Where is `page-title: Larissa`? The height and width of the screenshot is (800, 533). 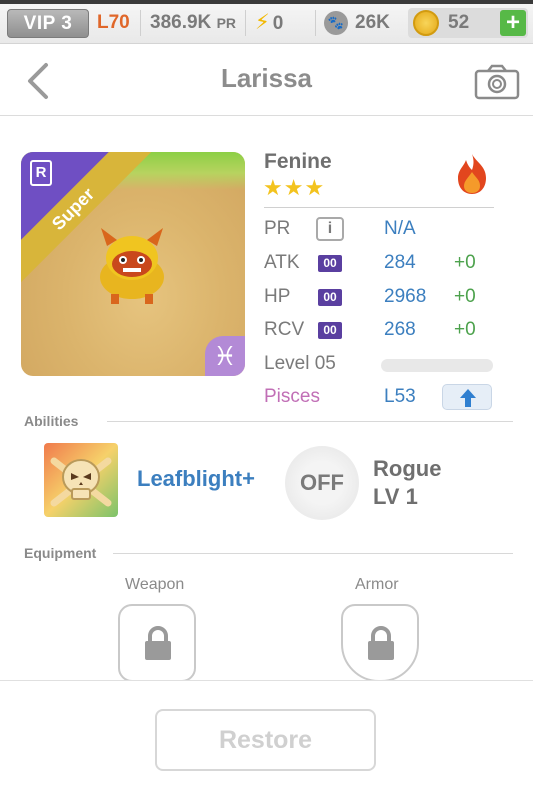 page-title: Larissa is located at coordinates (266, 78).